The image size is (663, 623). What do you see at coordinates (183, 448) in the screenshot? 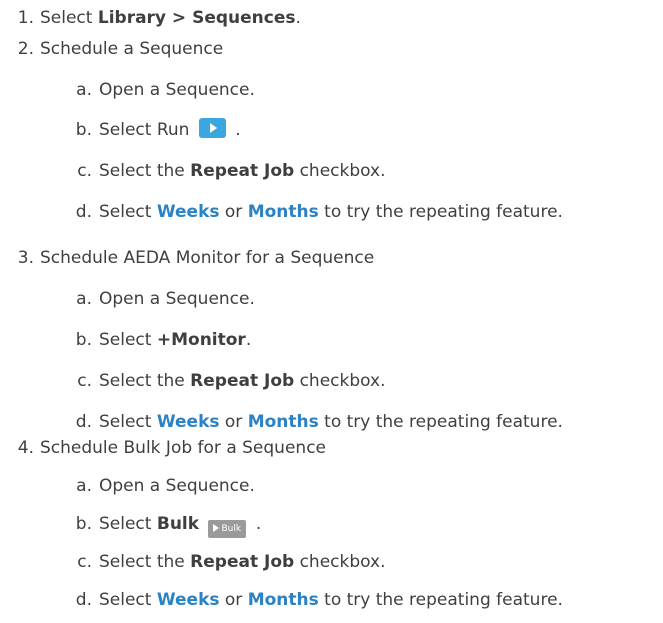
I see `step-text: Schedule Bulk Job for a Sequence` at bounding box center [183, 448].